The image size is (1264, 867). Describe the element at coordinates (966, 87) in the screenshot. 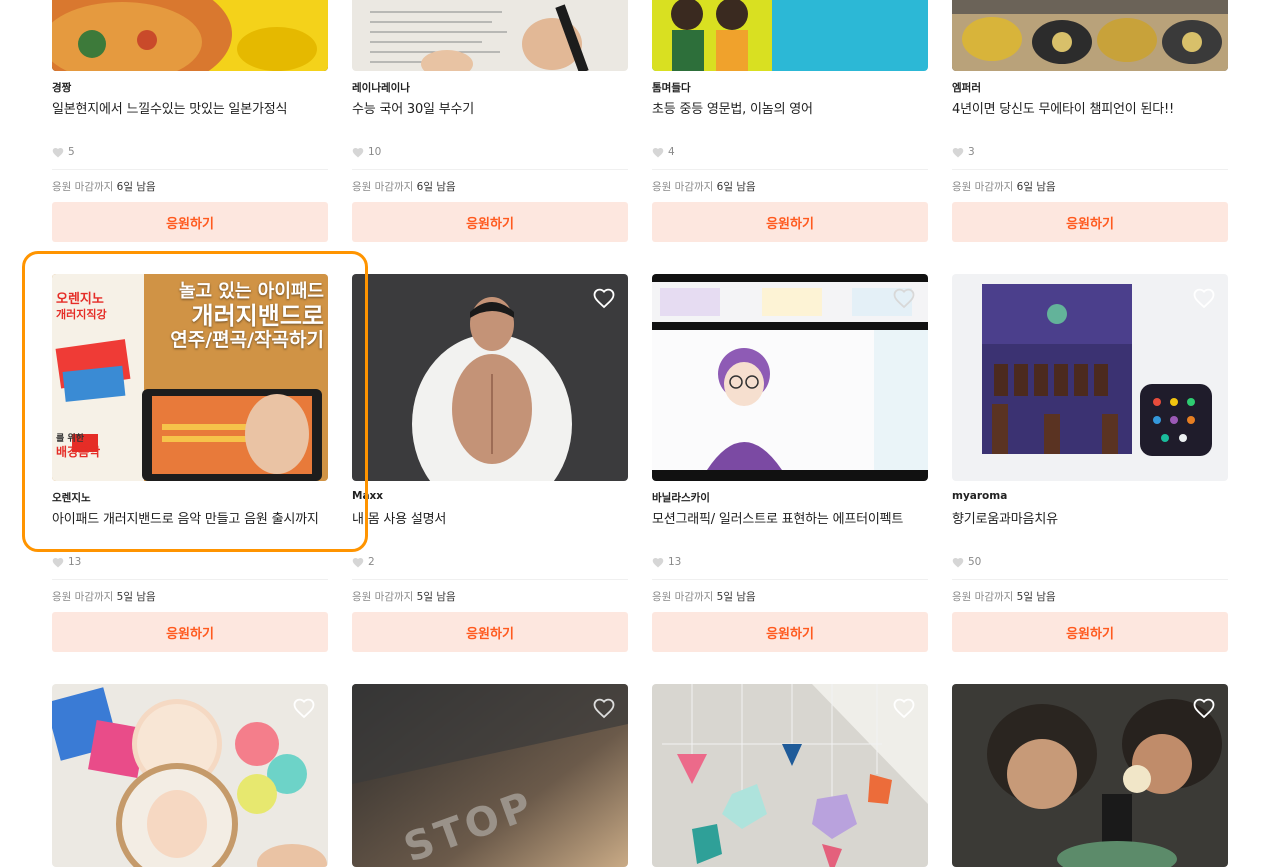

I see `creator-name: 엠퍼러` at that location.